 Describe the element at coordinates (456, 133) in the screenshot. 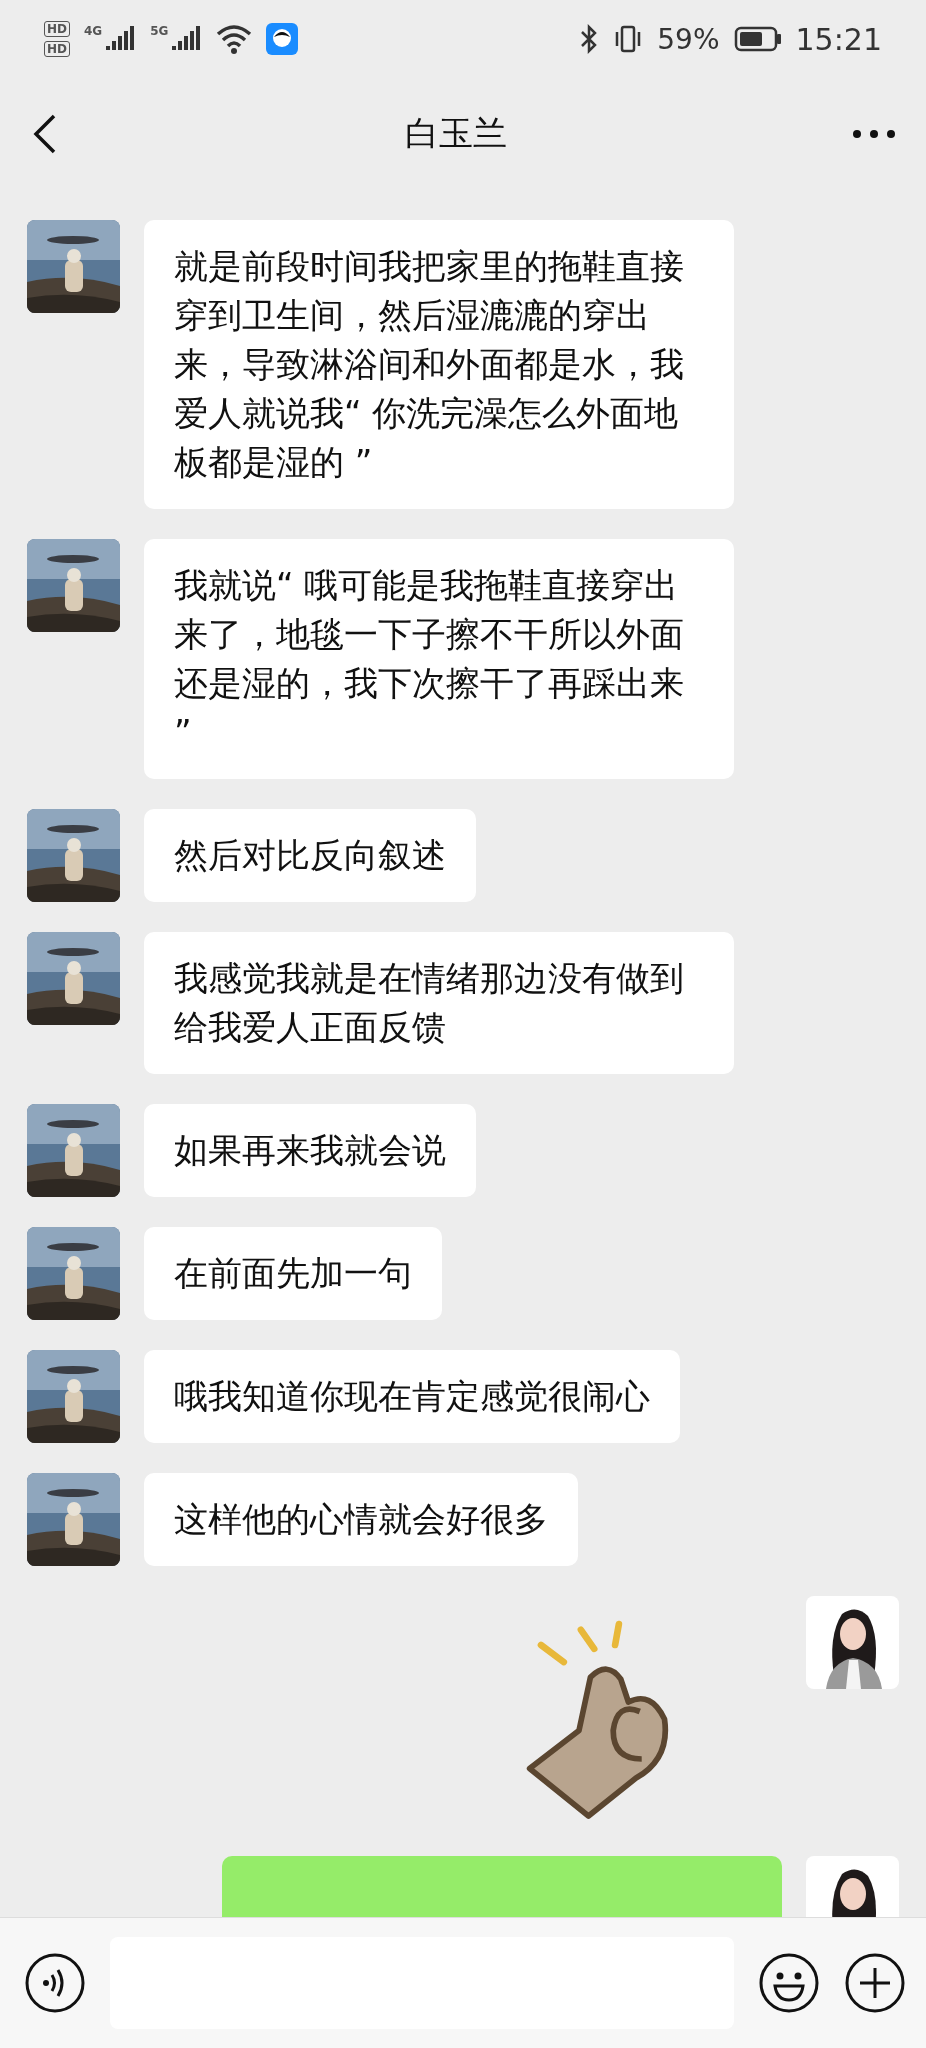

I see `chat-title: 白玉兰` at that location.